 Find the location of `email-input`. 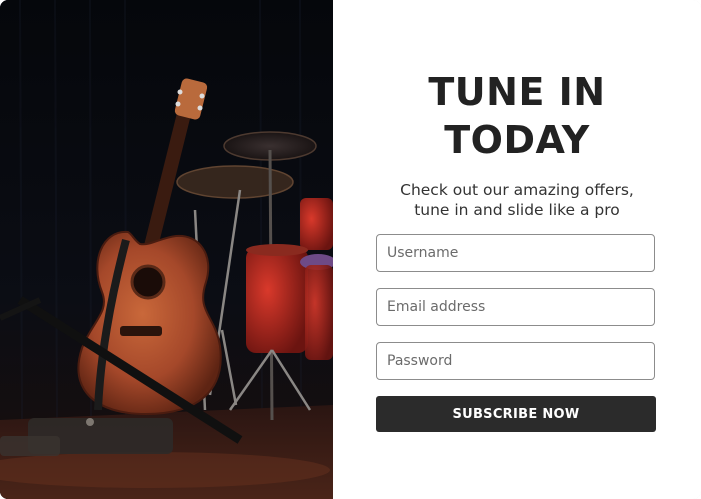

email-input is located at coordinates (515, 307).